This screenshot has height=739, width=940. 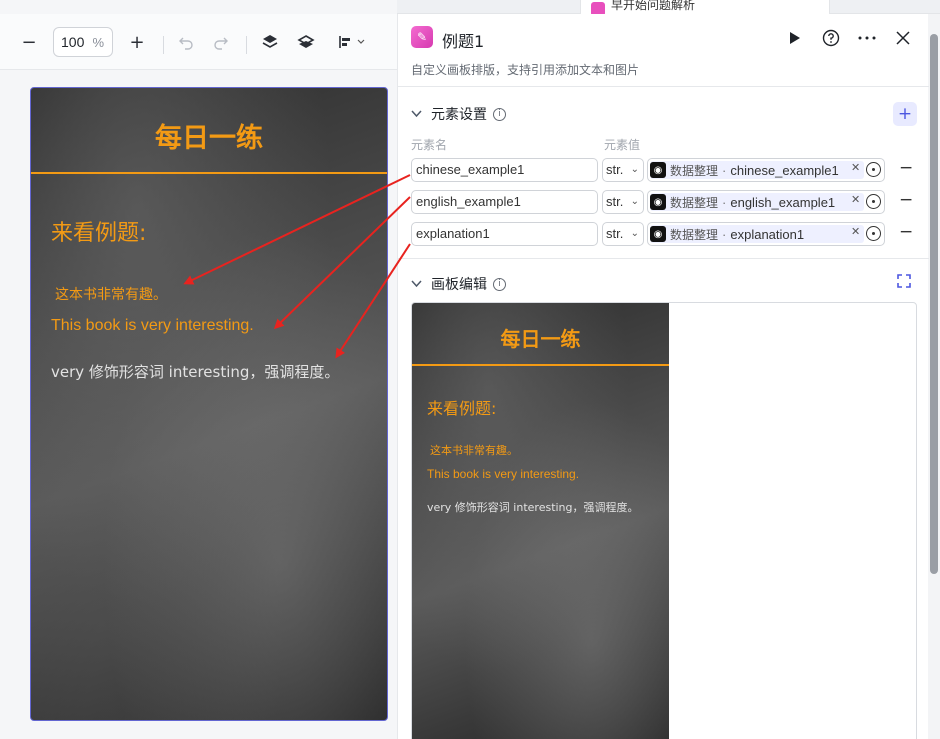 I want to click on elements-section-header: 元素设置 i, so click(x=458, y=114).